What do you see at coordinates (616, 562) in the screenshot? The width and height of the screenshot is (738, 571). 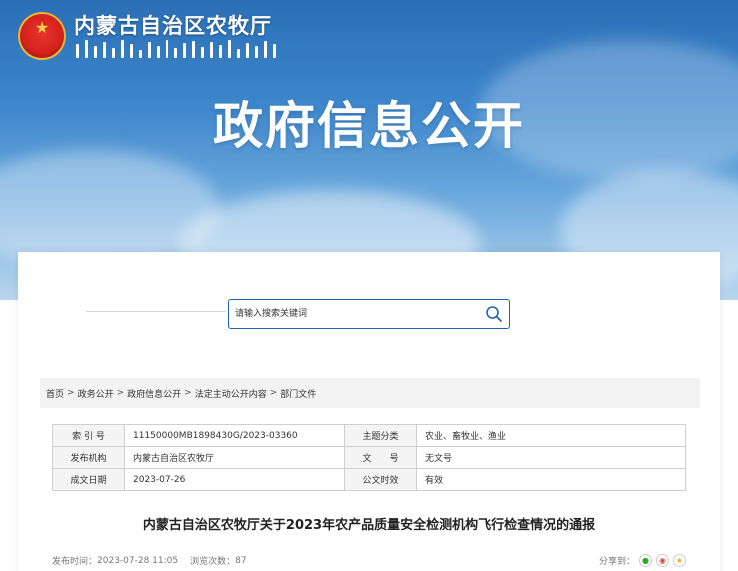 I see `share-label: 分享到：` at bounding box center [616, 562].